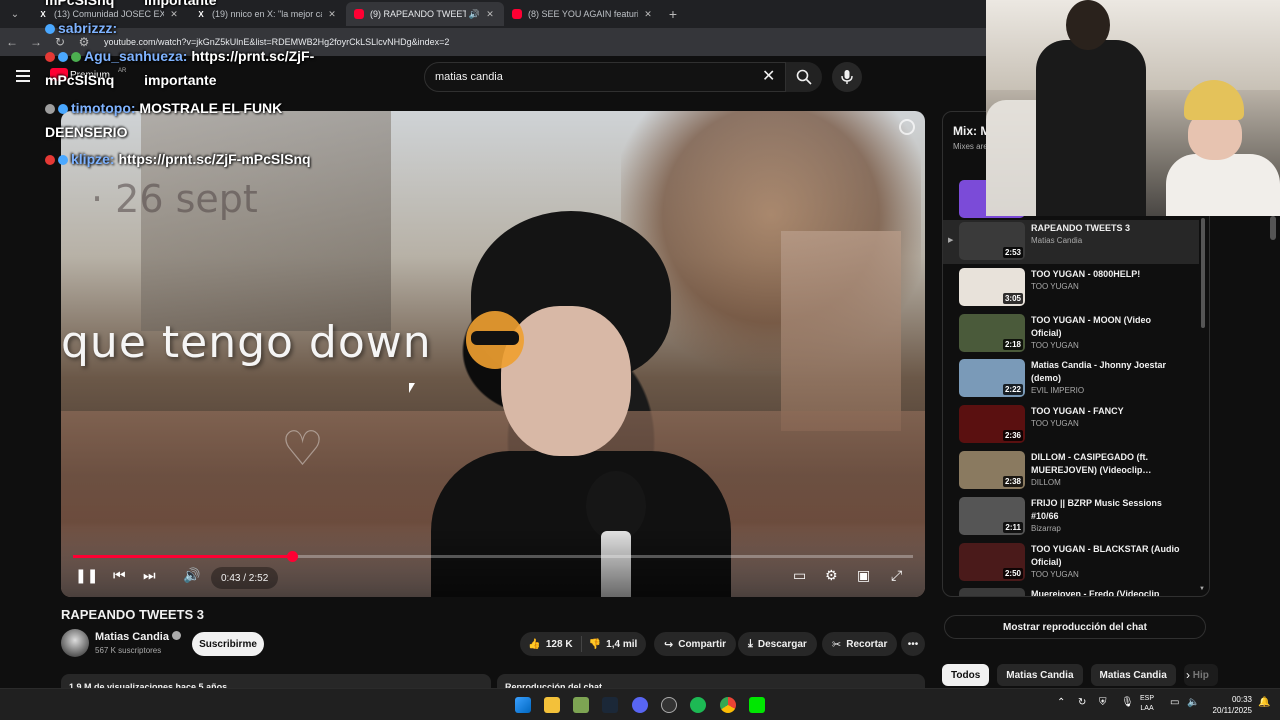 The height and width of the screenshot is (720, 1280). What do you see at coordinates (551, 644) in the screenshot?
I see `like-button: 👍 128 K` at bounding box center [551, 644].